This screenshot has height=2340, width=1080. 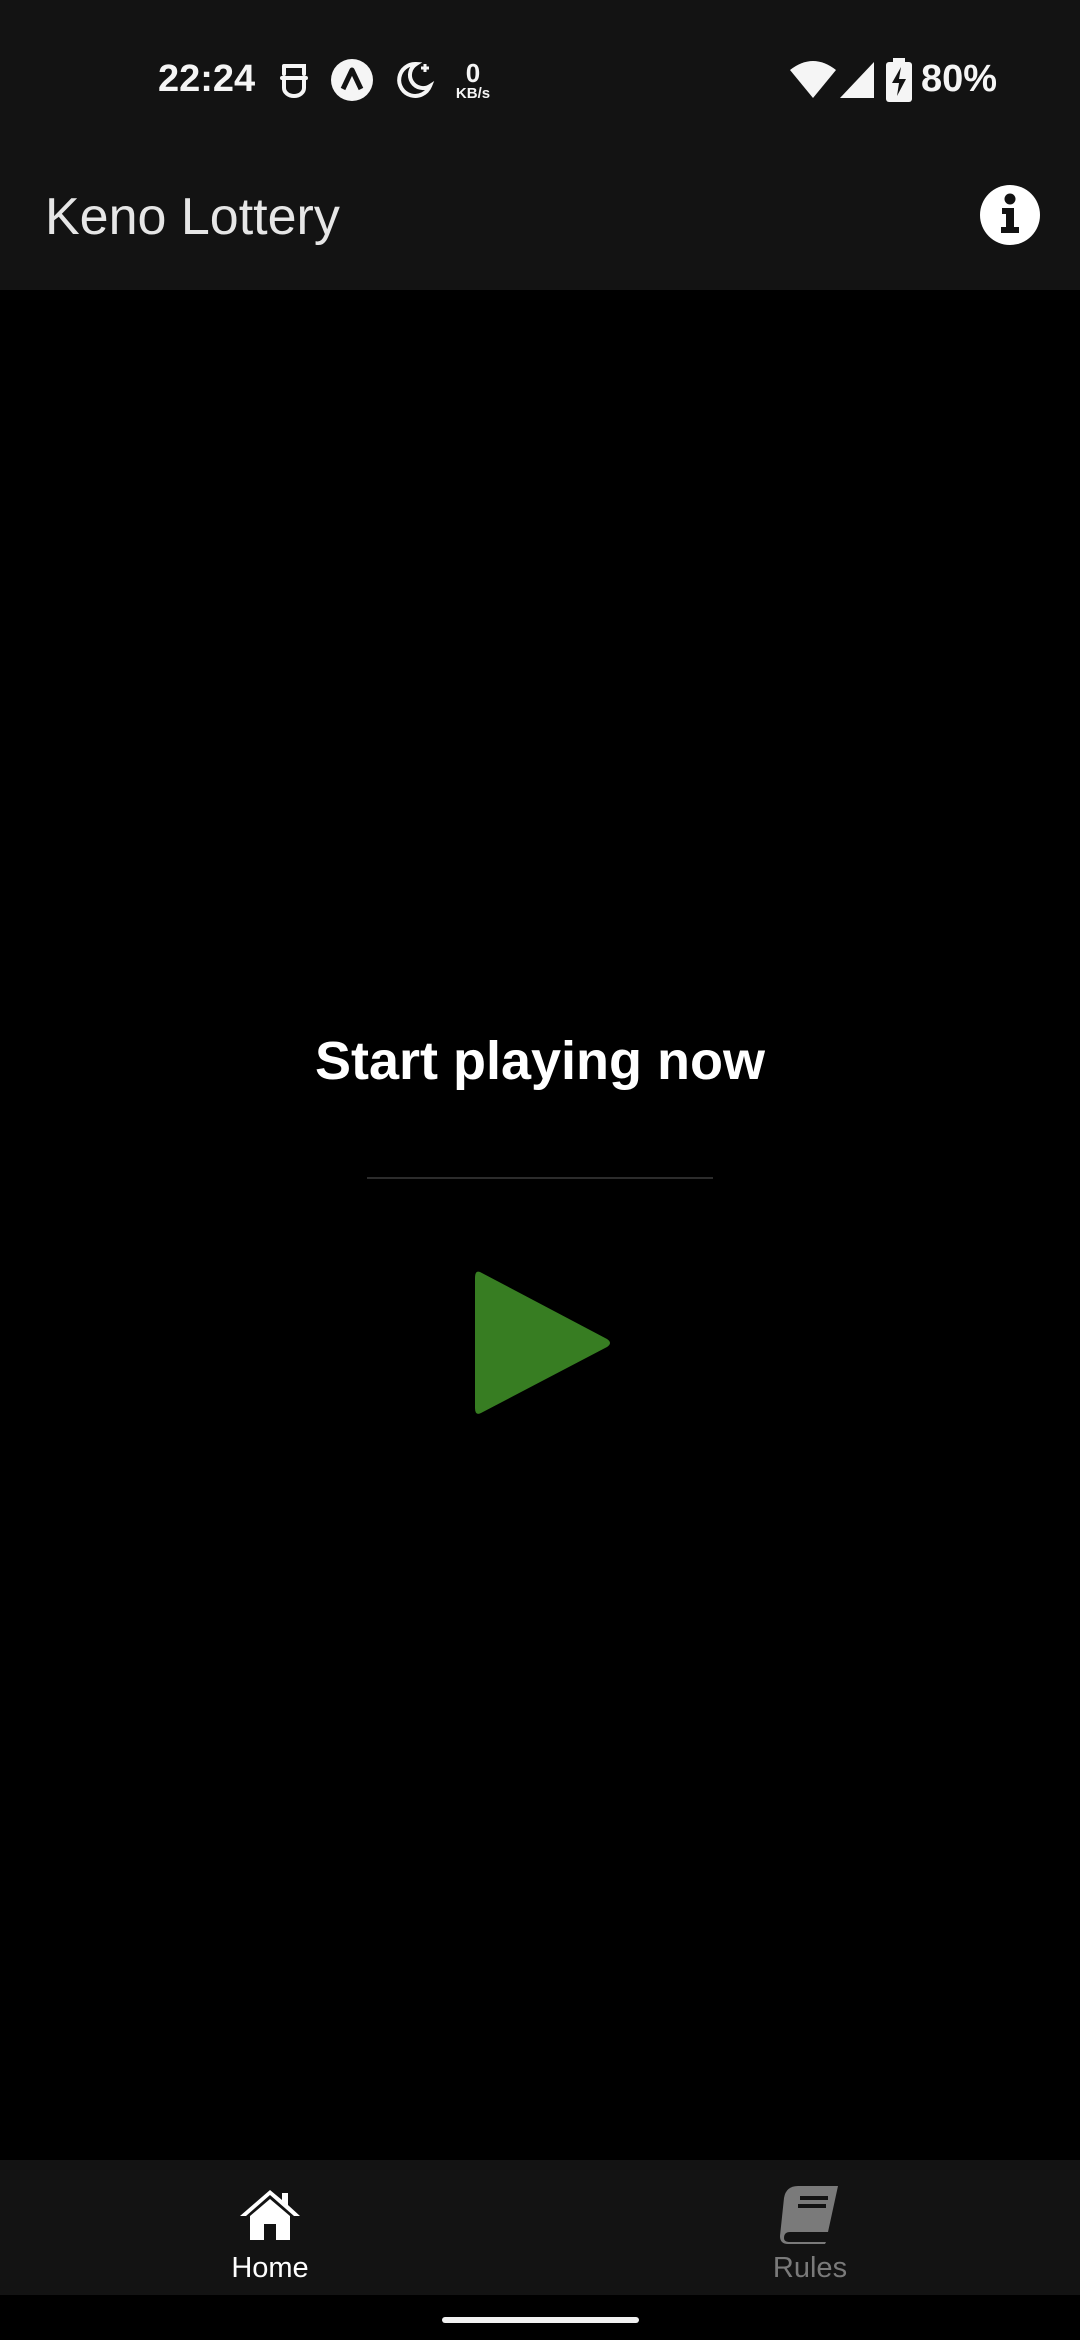 I want to click on info-icon, so click(x=1010, y=215).